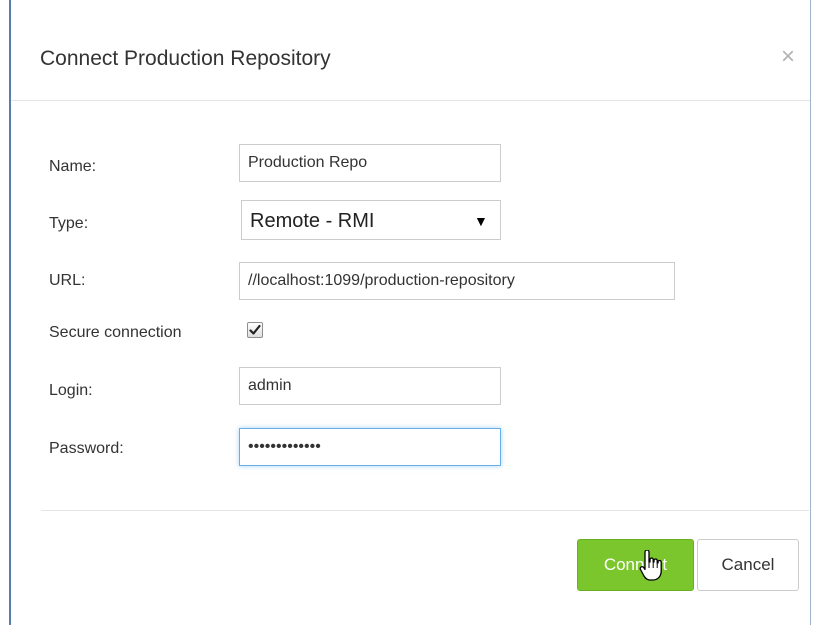 This screenshot has width=815, height=625. What do you see at coordinates (370, 386) in the screenshot?
I see `login-input` at bounding box center [370, 386].